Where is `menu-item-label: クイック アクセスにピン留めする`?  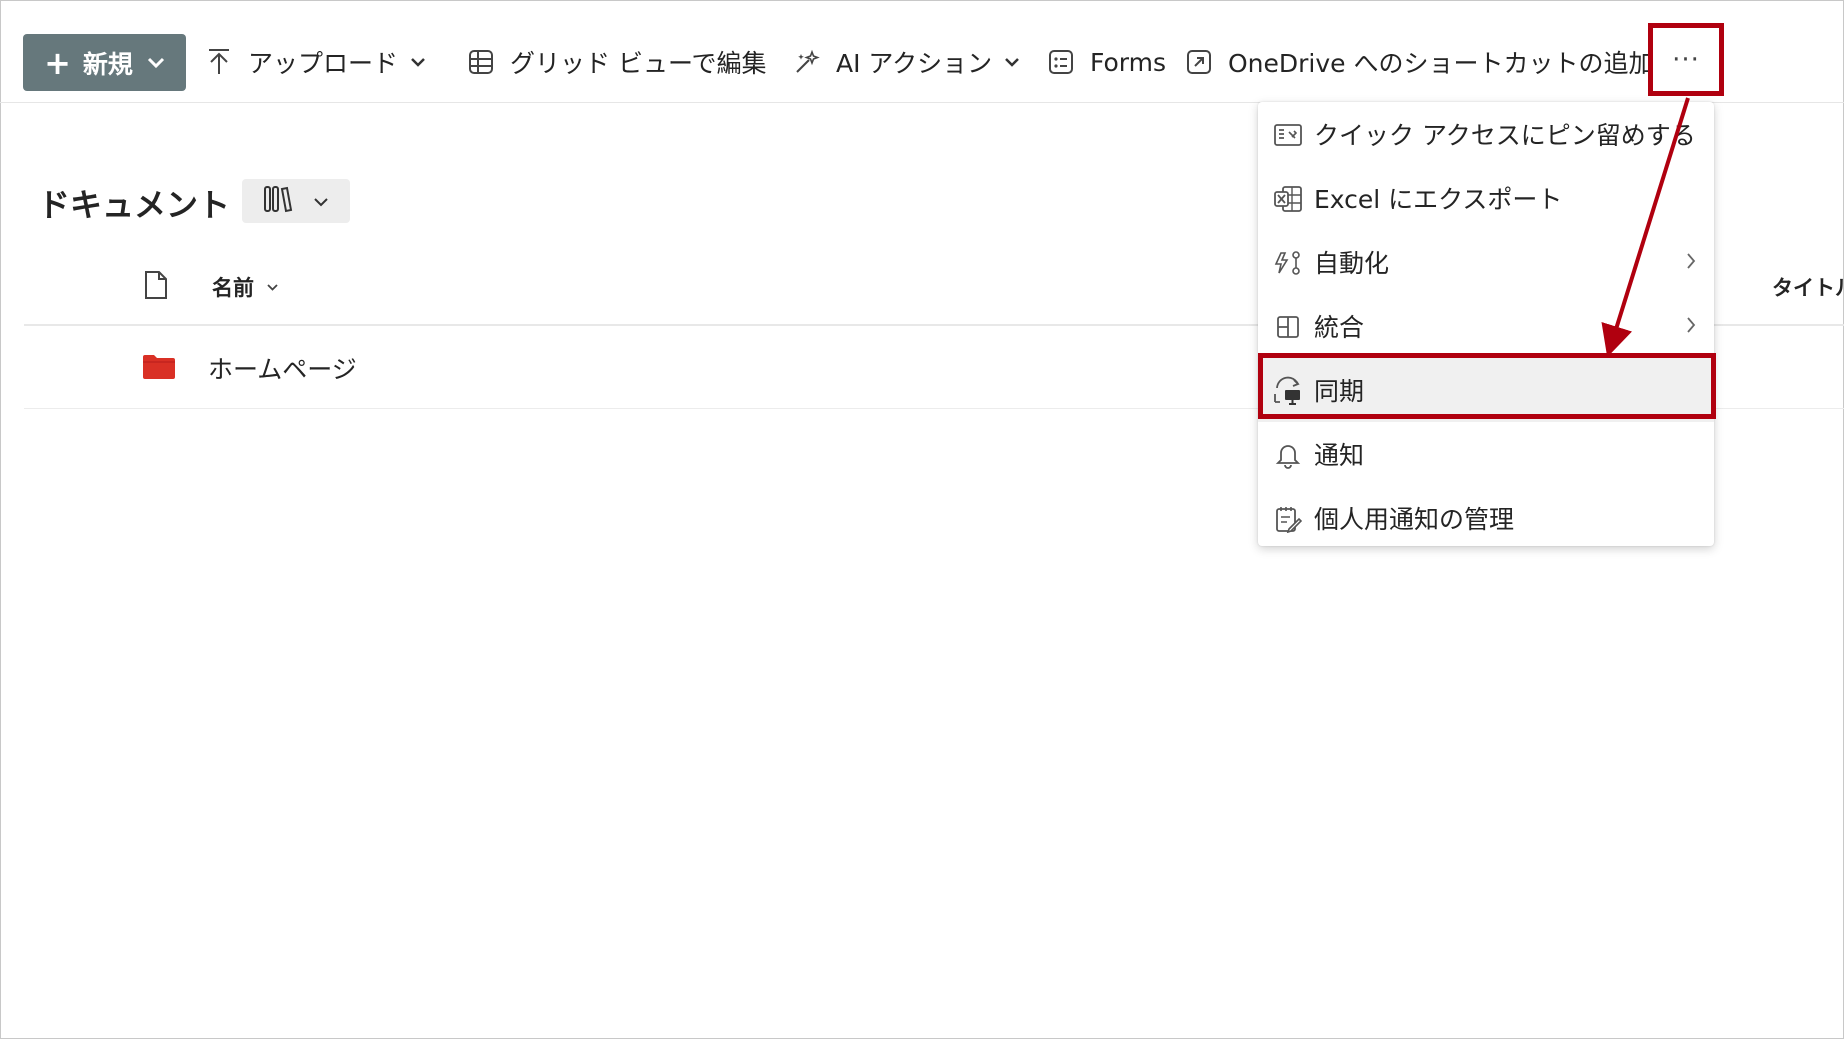
menu-item-label: クイック アクセスにピン留めする is located at coordinates (1505, 135).